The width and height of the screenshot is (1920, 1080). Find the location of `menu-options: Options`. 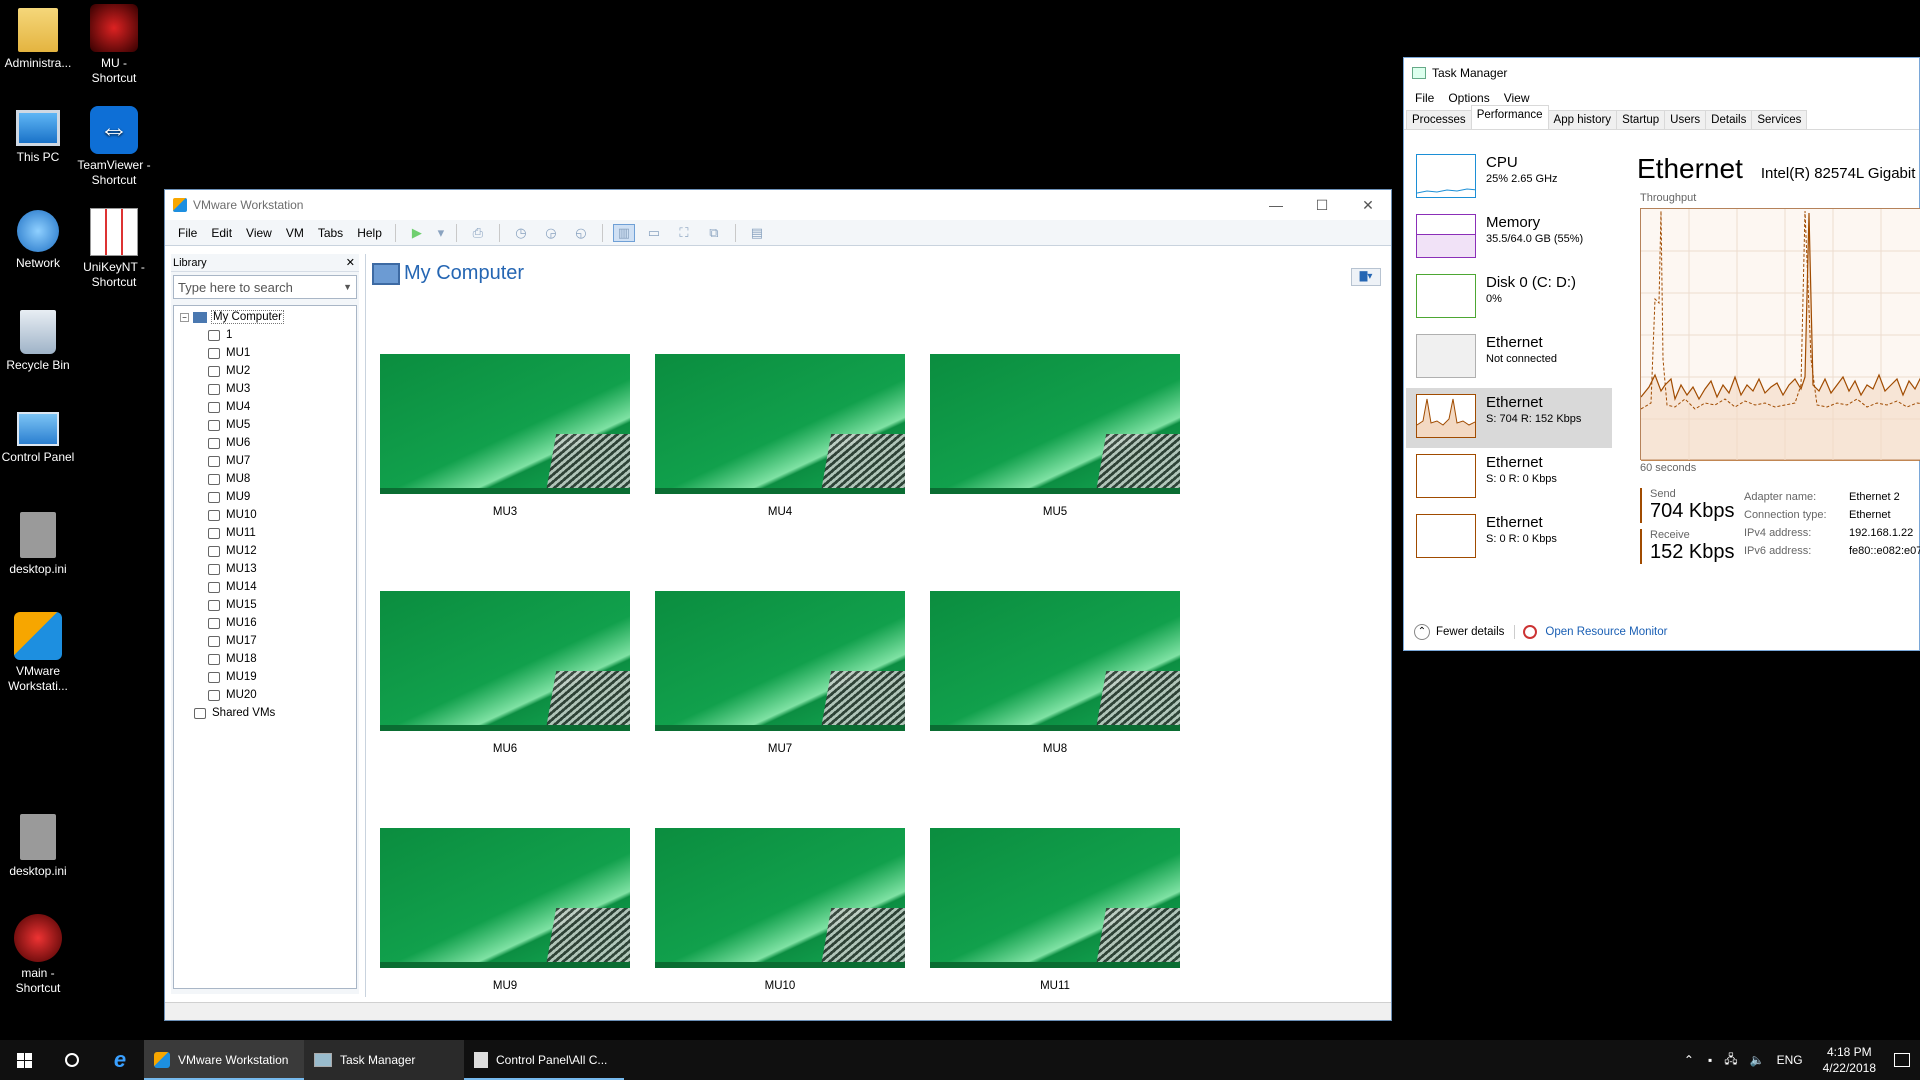

menu-options: Options is located at coordinates (1468, 98).